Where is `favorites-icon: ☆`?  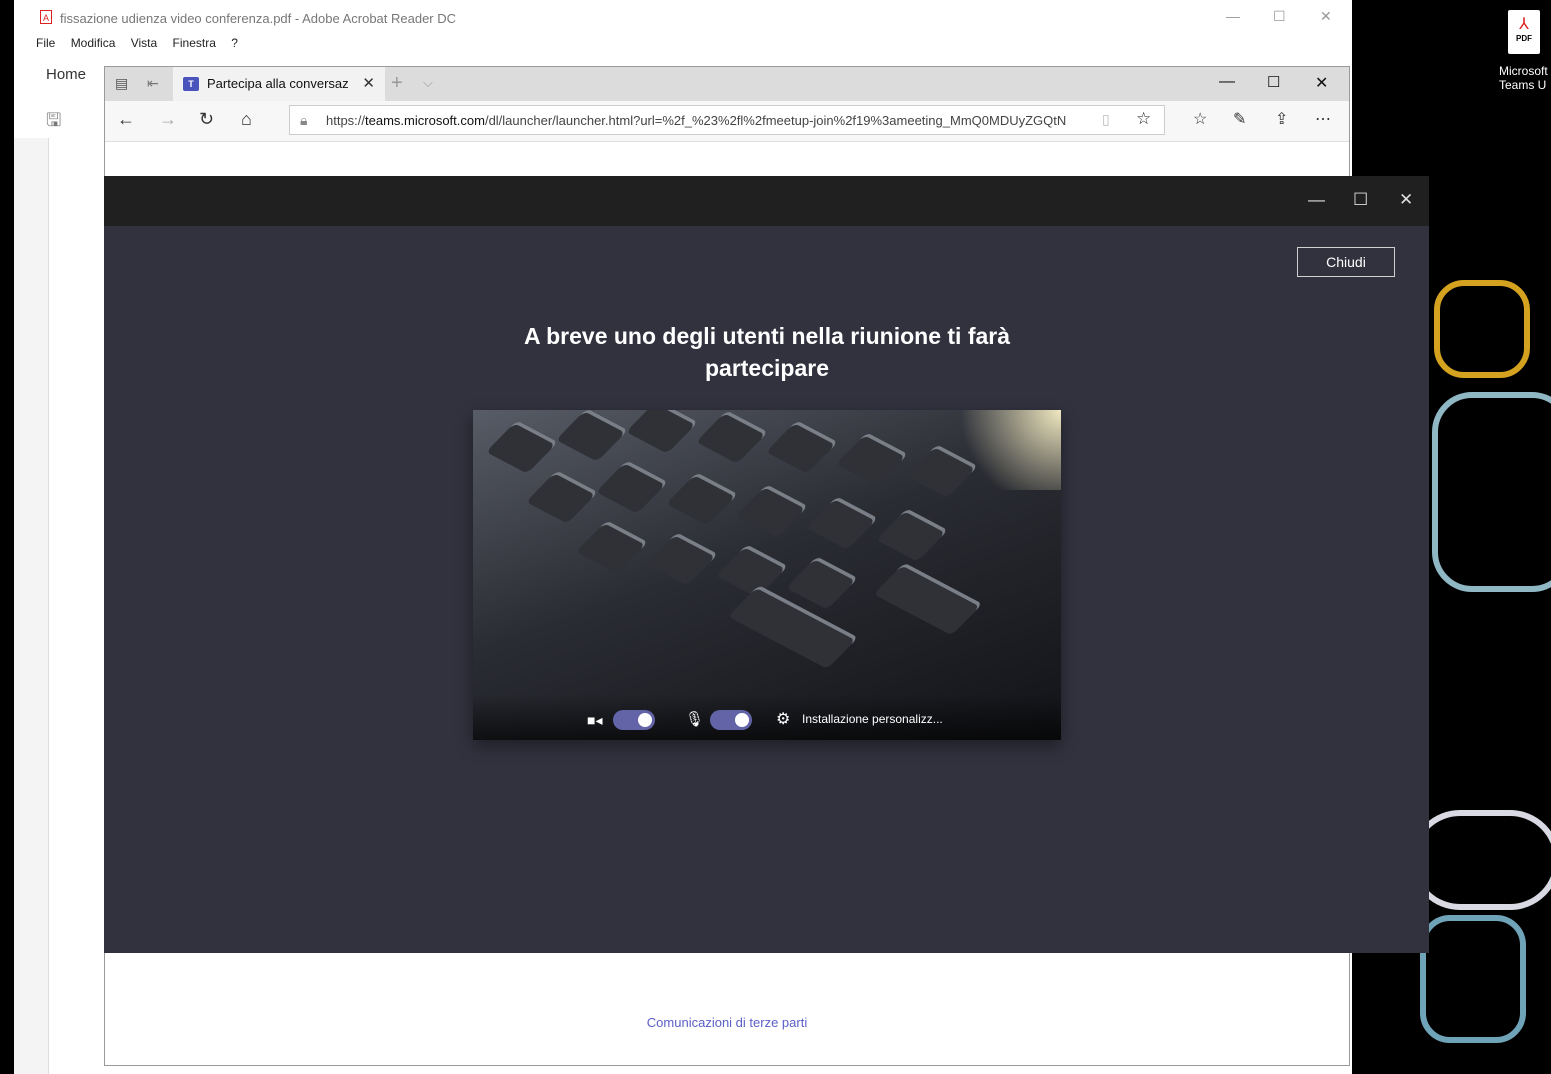 favorites-icon: ☆ is located at coordinates (1200, 119).